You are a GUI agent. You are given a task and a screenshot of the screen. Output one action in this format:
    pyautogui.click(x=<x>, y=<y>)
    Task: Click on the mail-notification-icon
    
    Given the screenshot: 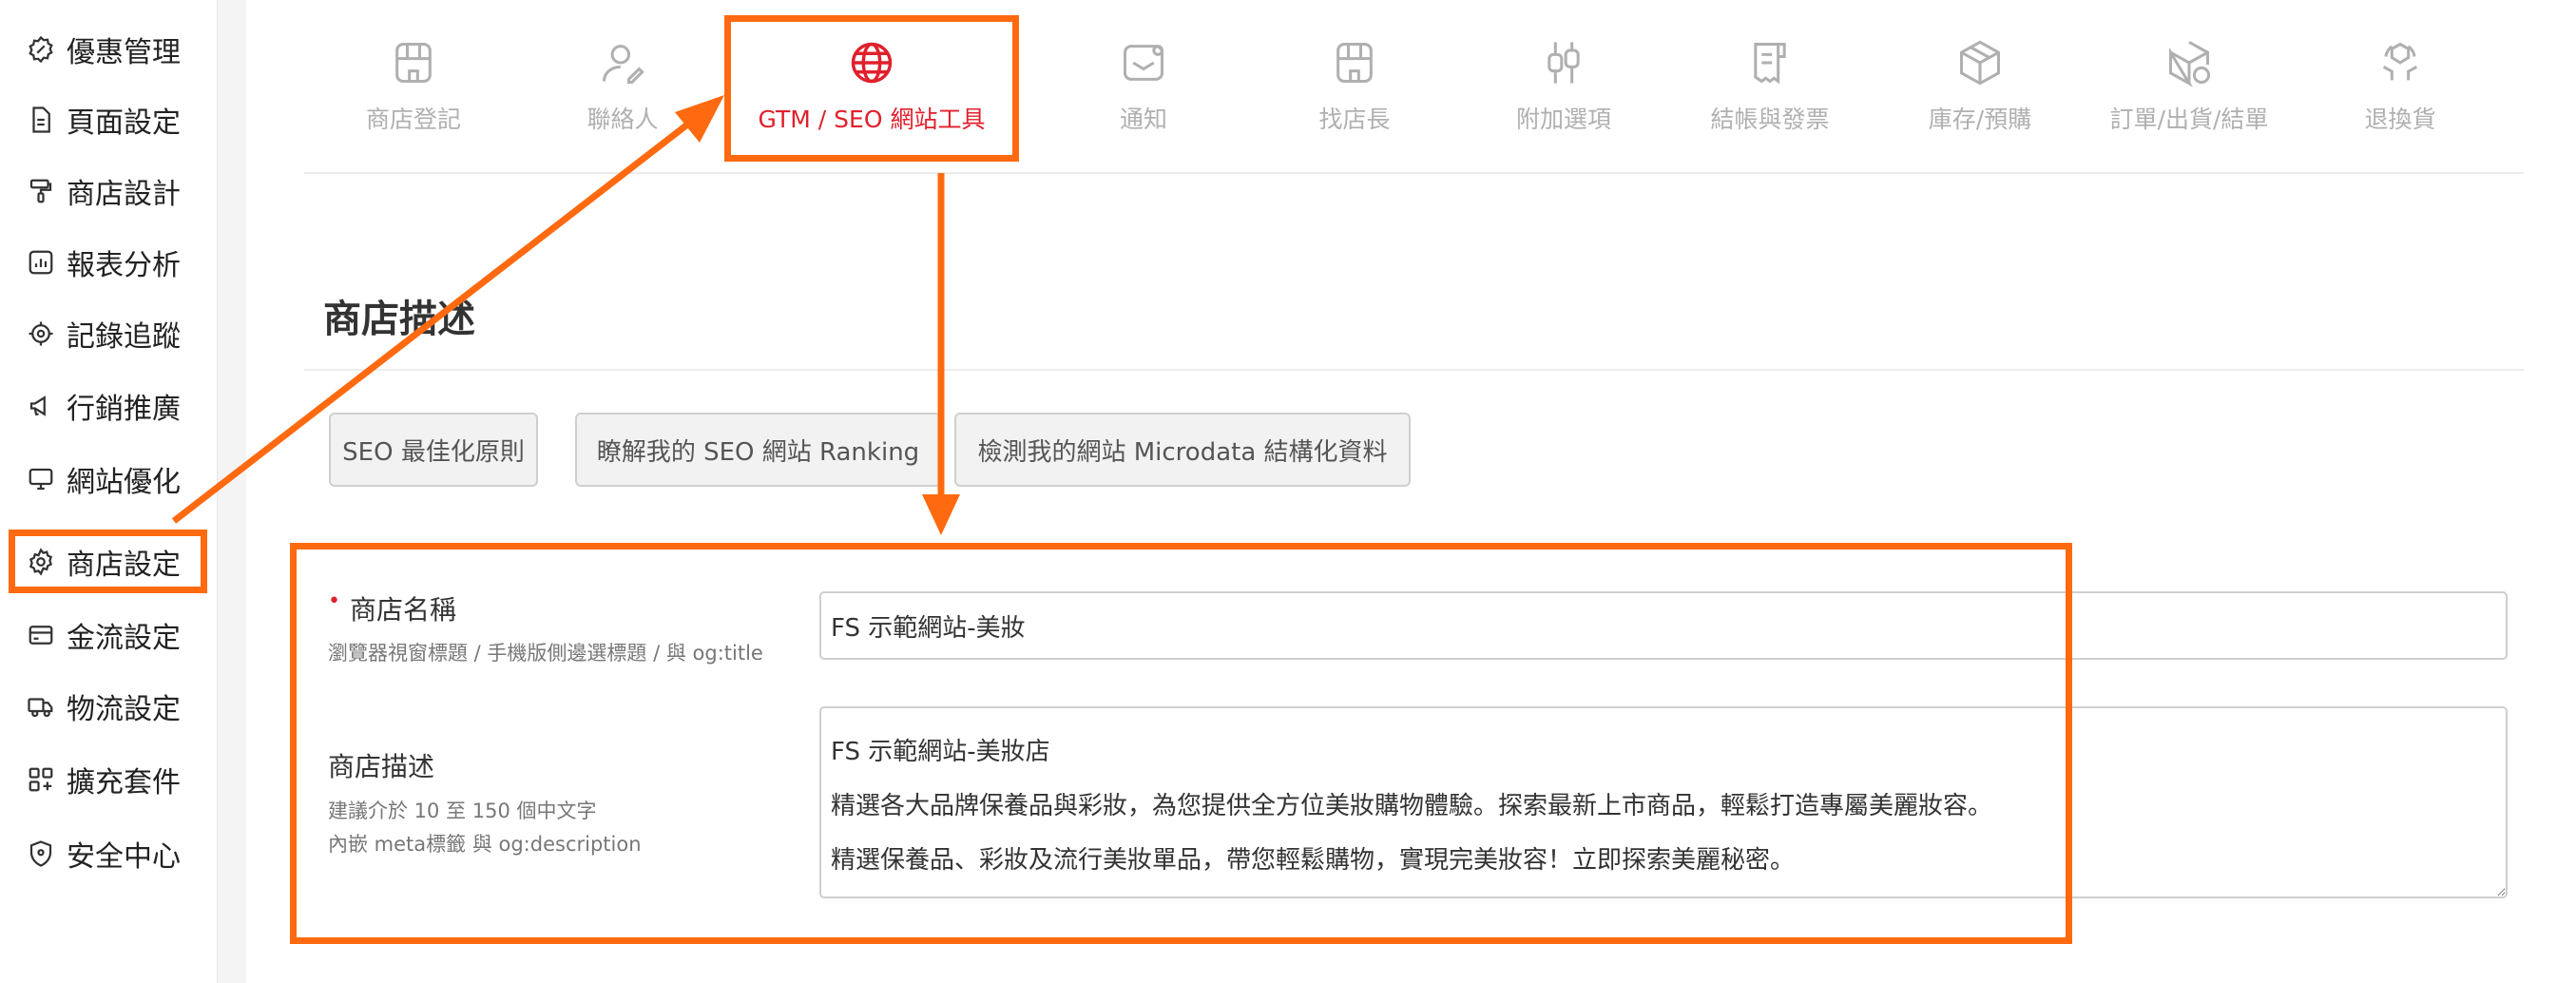 What is the action you would take?
    pyautogui.click(x=1144, y=63)
    